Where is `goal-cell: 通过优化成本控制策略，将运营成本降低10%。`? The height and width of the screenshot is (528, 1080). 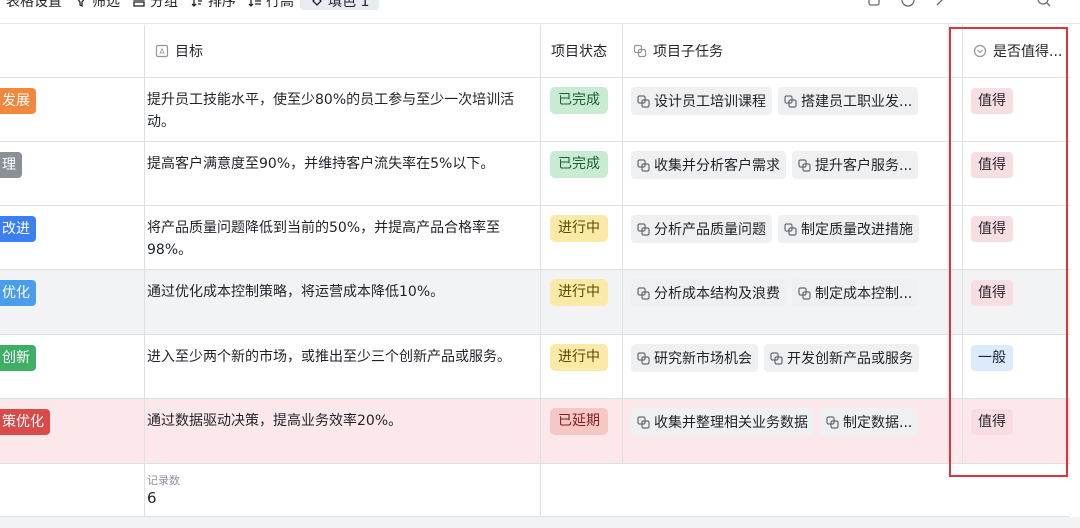
goal-cell: 通过优化成本控制策略，将运营成本降低10%。 is located at coordinates (343, 302).